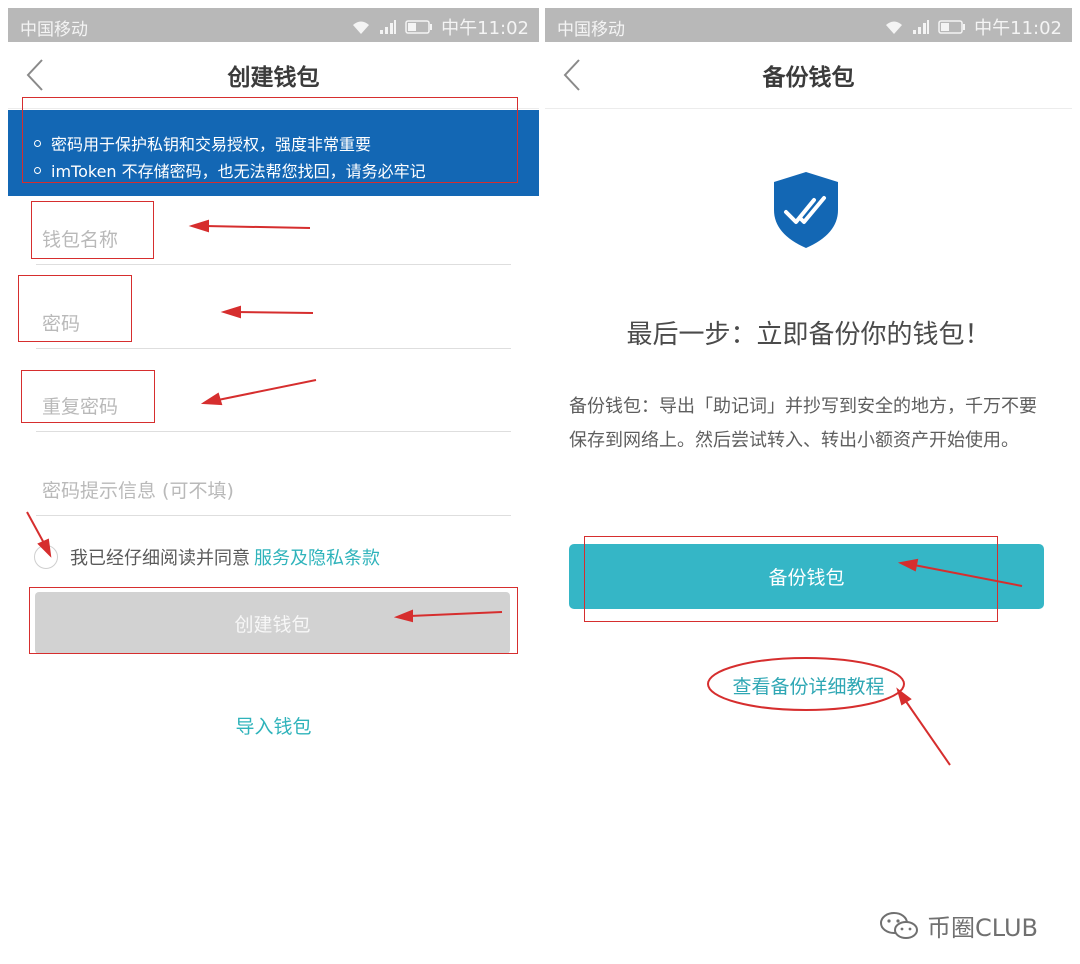 The height and width of the screenshot is (964, 1080). Describe the element at coordinates (899, 925) in the screenshot. I see `wechat-icon` at that location.